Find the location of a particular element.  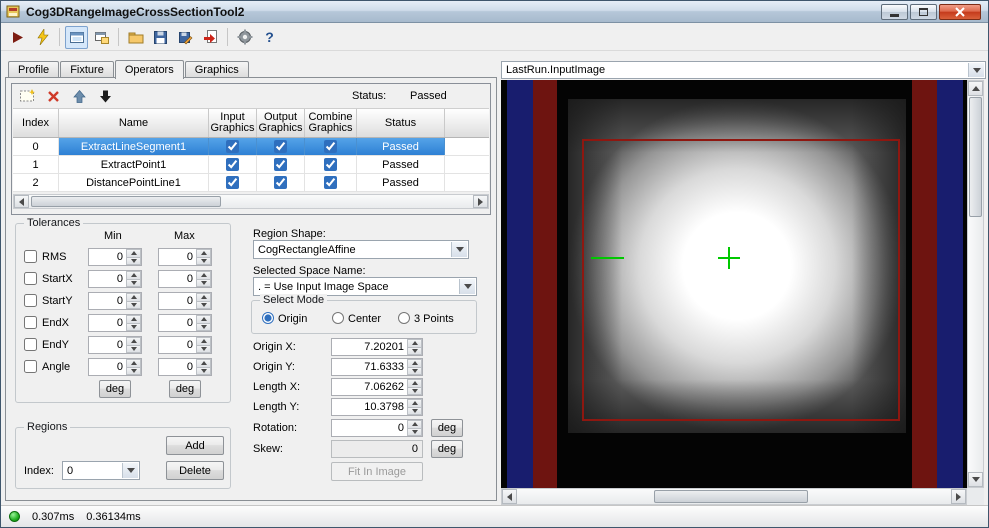

move-down-button is located at coordinates (105, 96).